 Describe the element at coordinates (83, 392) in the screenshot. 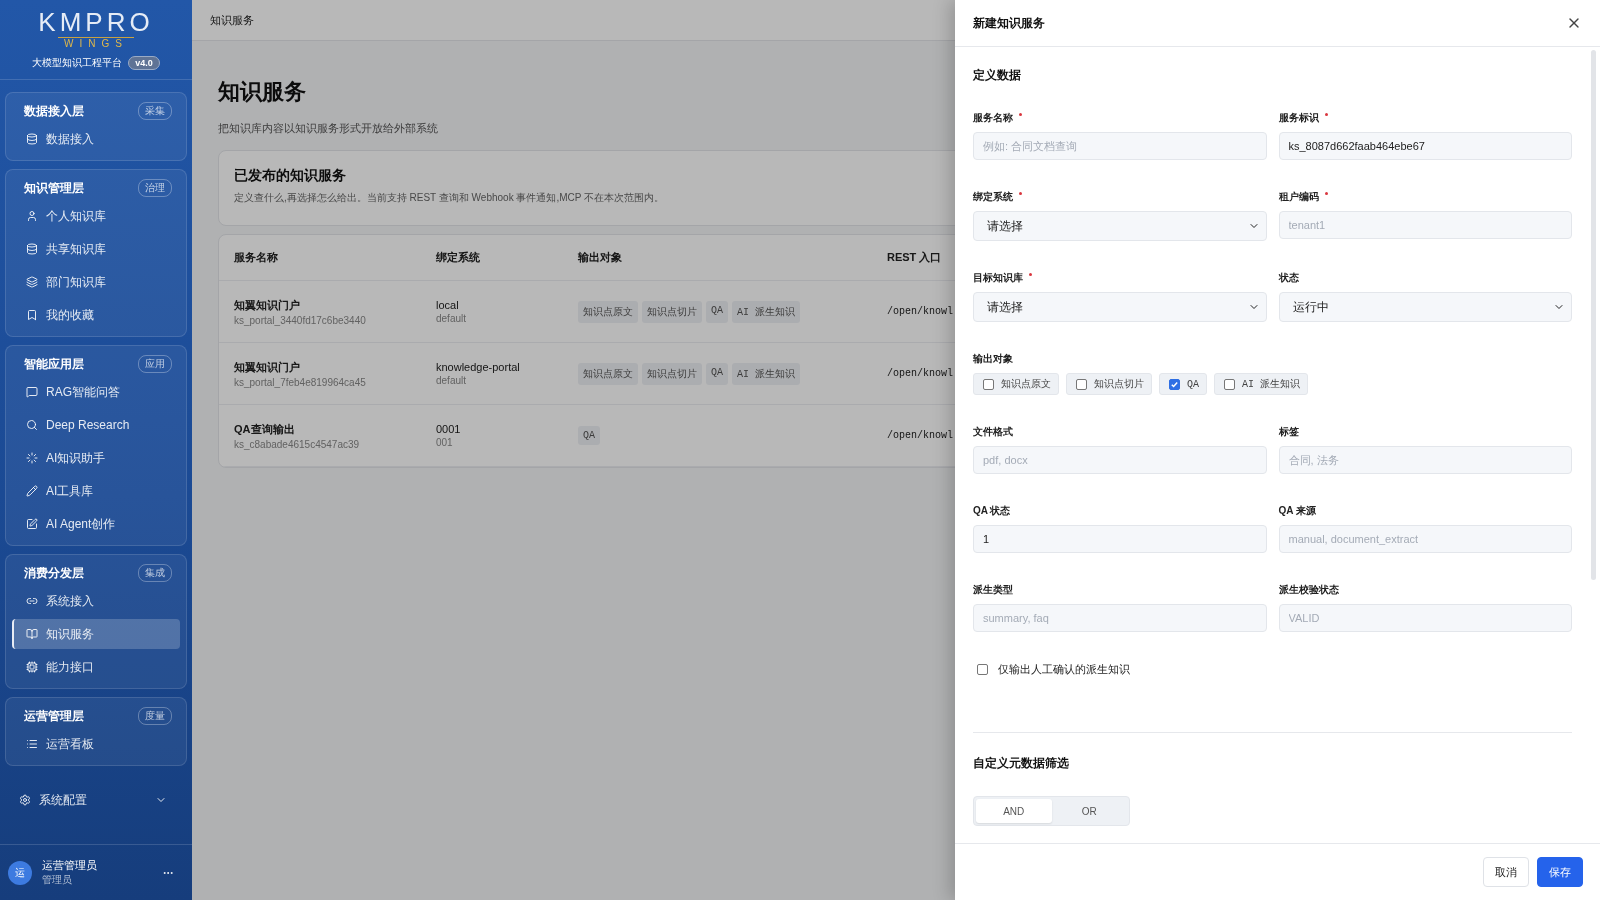

I see `nav-item-label: RAG智能问答` at that location.